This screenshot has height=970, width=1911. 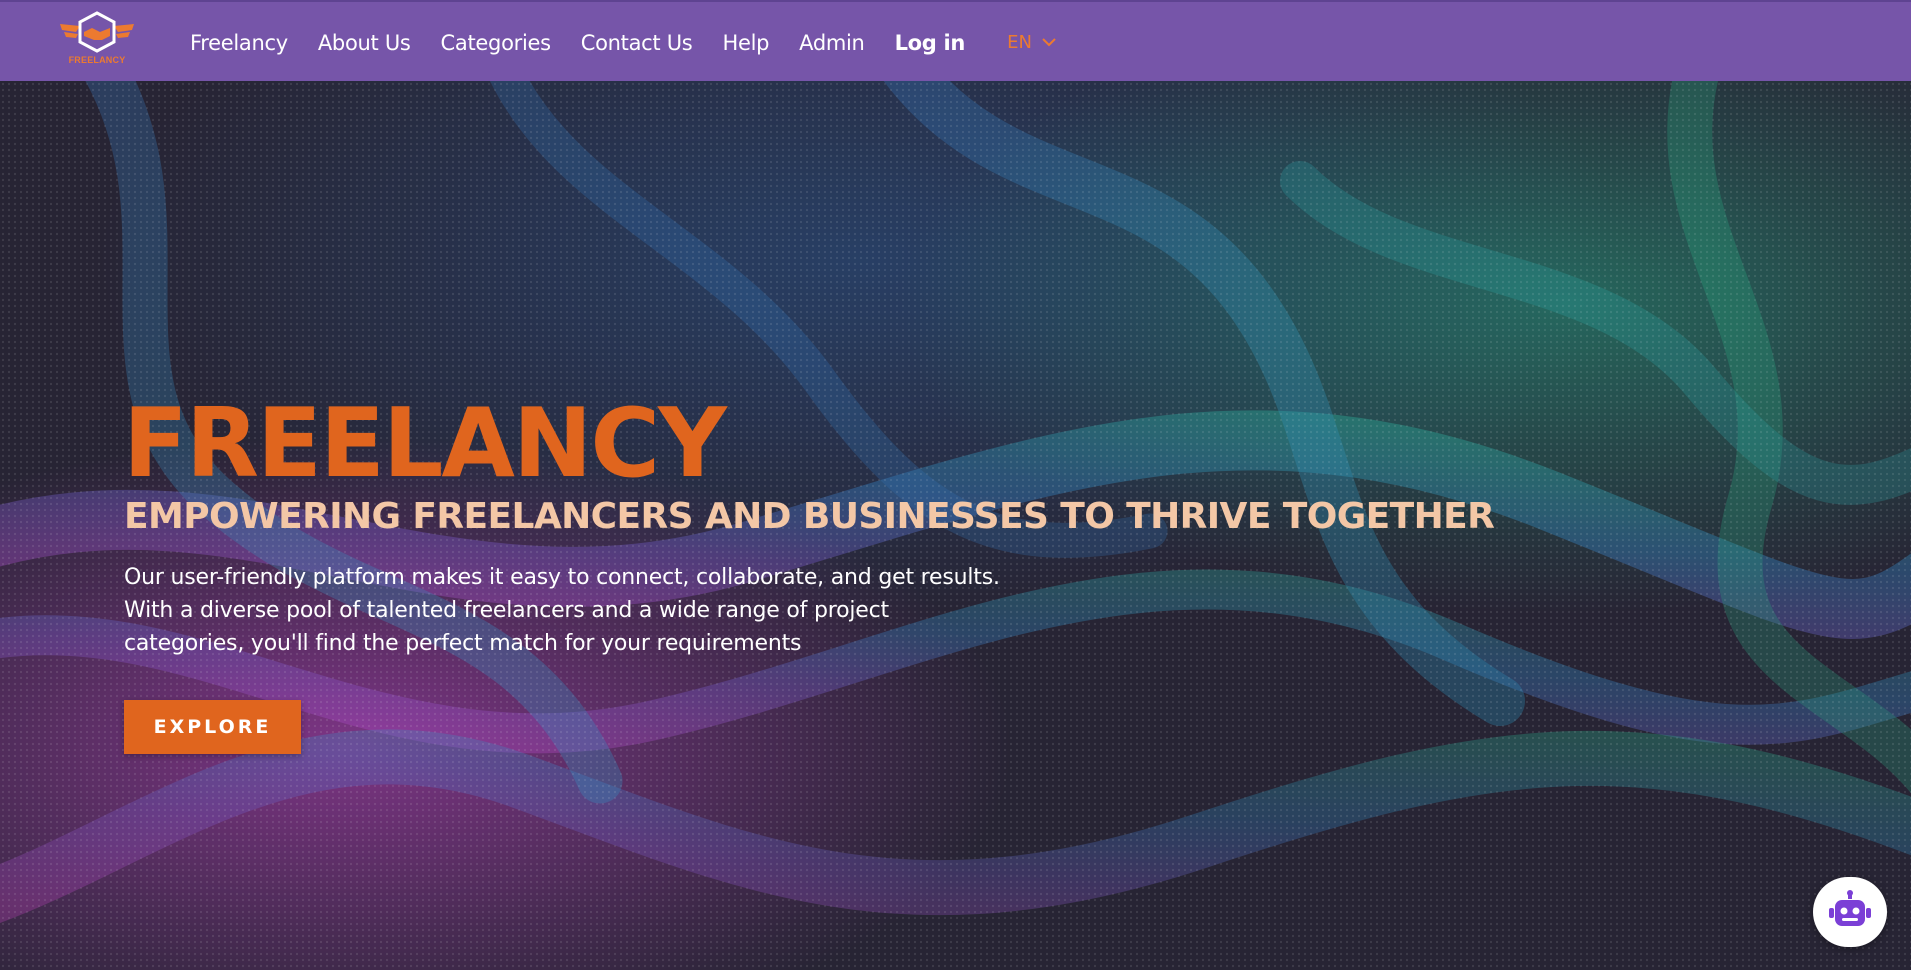 What do you see at coordinates (637, 43) in the screenshot?
I see `nav-link-contact-us: Contact Us` at bounding box center [637, 43].